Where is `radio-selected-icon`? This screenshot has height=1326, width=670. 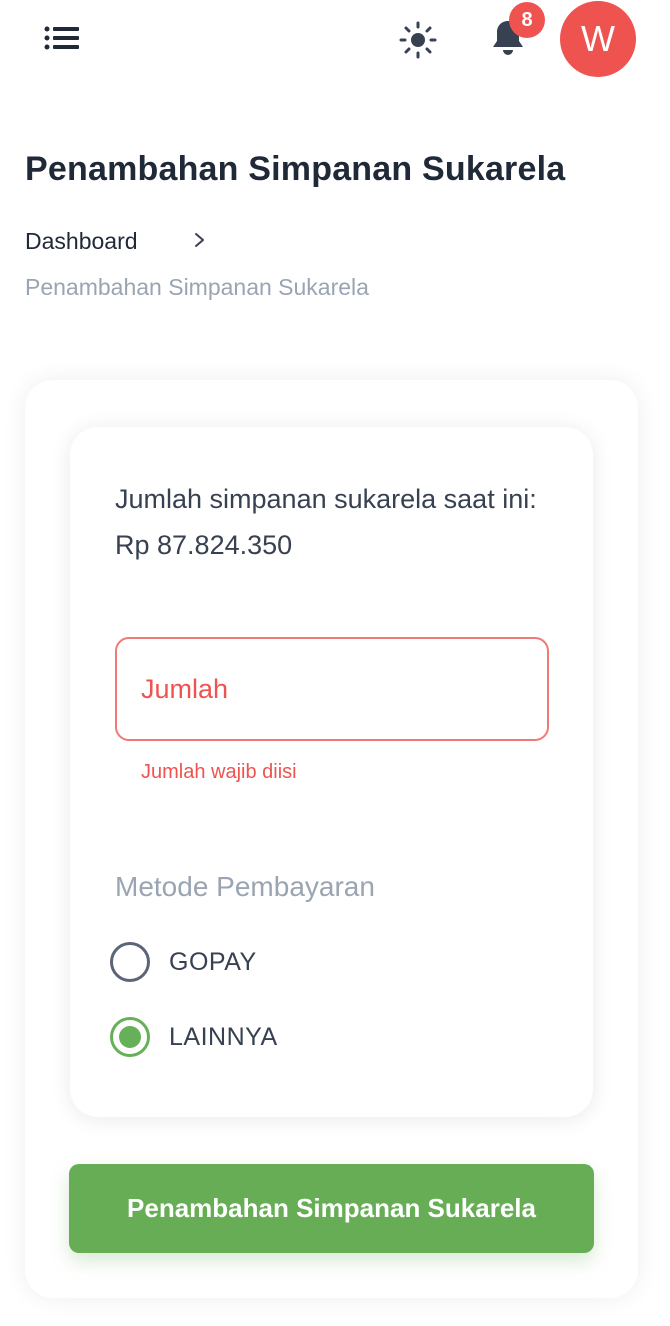 radio-selected-icon is located at coordinates (130, 1037).